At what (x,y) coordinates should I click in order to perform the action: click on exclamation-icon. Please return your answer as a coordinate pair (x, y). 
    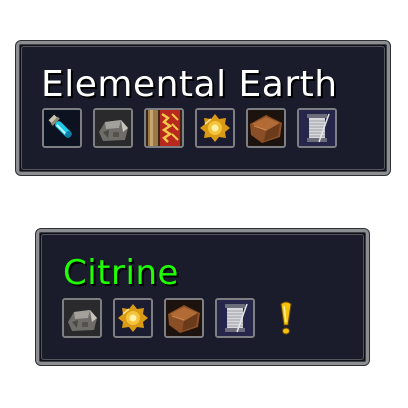
    Looking at the image, I should click on (286, 318).